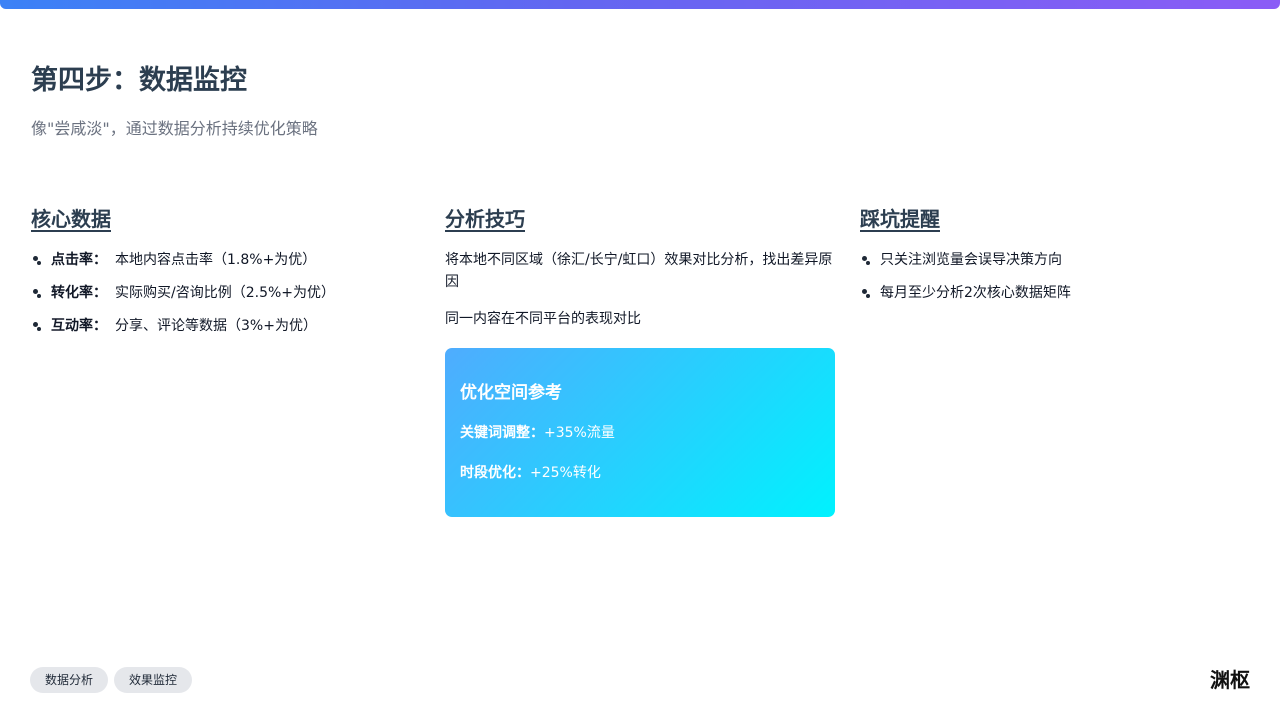  I want to click on analysis-paragraph: 同一内容在不同平台的表现对比, so click(543, 319).